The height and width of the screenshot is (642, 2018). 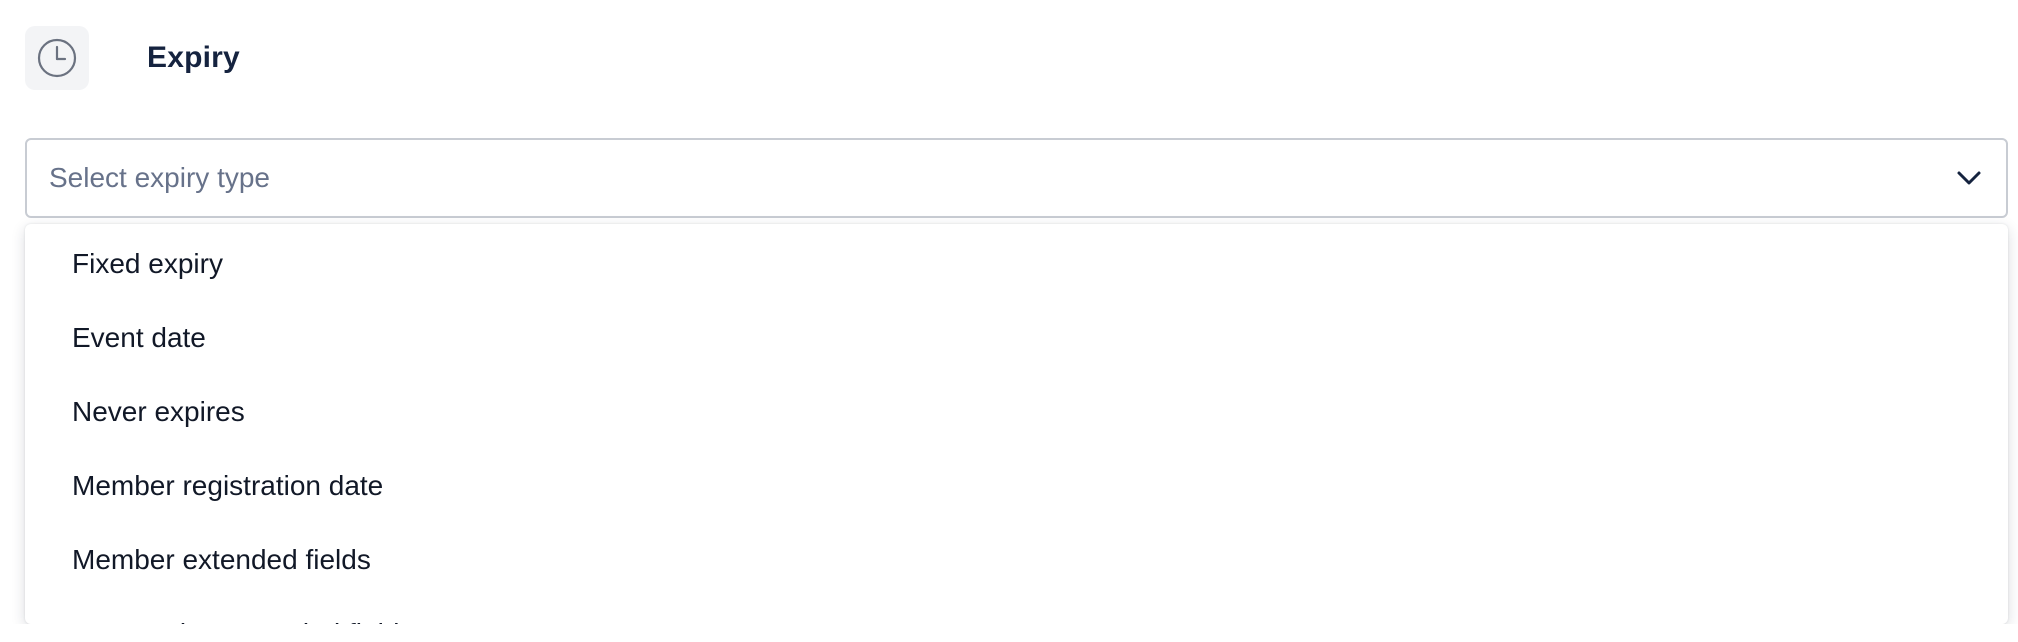 I want to click on option-member-extended-fields: Member extended fields, so click(x=1016, y=560).